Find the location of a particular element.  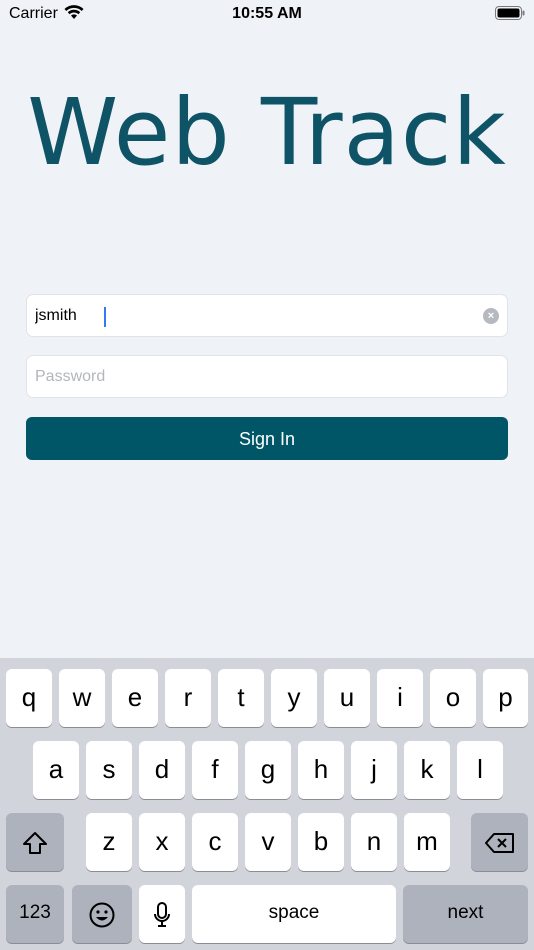

password-field is located at coordinates (267, 376).